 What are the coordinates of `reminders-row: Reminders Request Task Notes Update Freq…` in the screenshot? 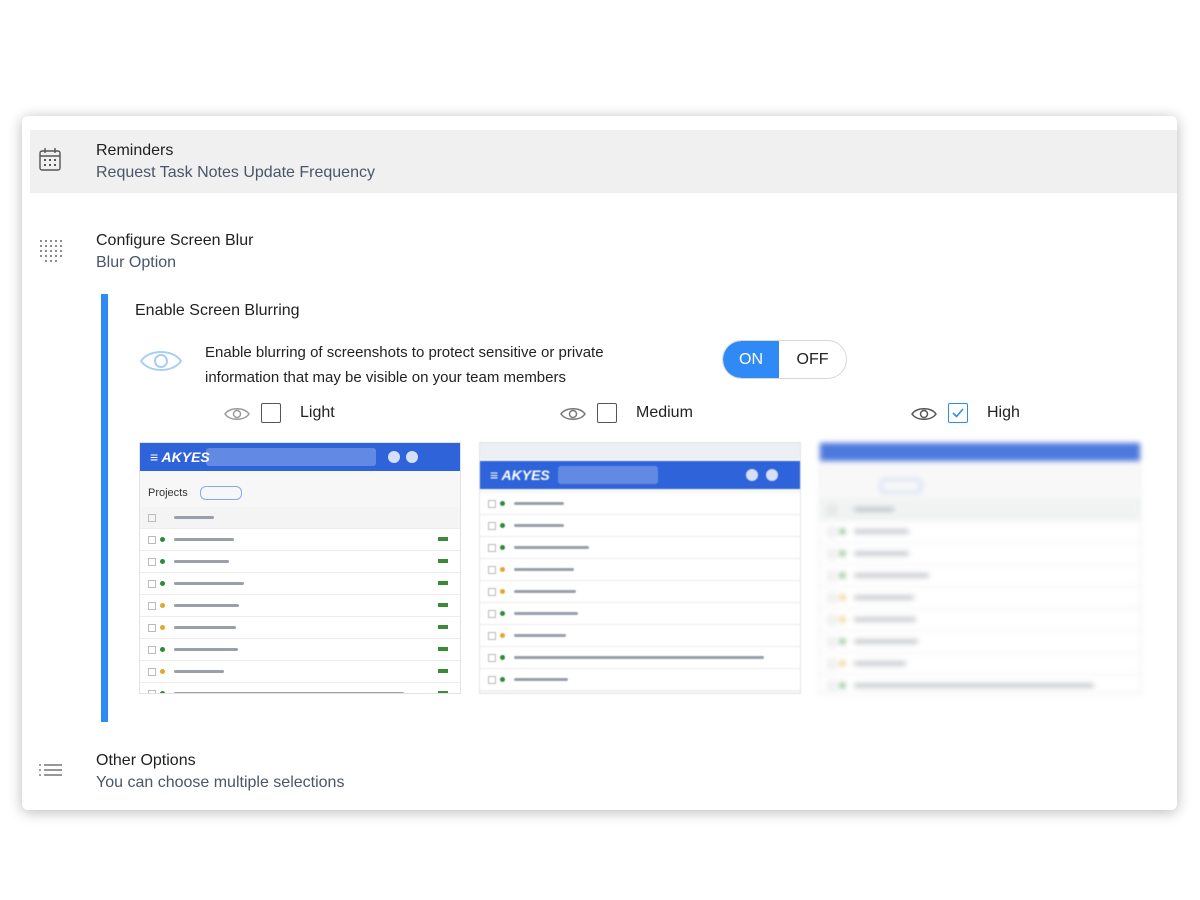 It's located at (603, 161).